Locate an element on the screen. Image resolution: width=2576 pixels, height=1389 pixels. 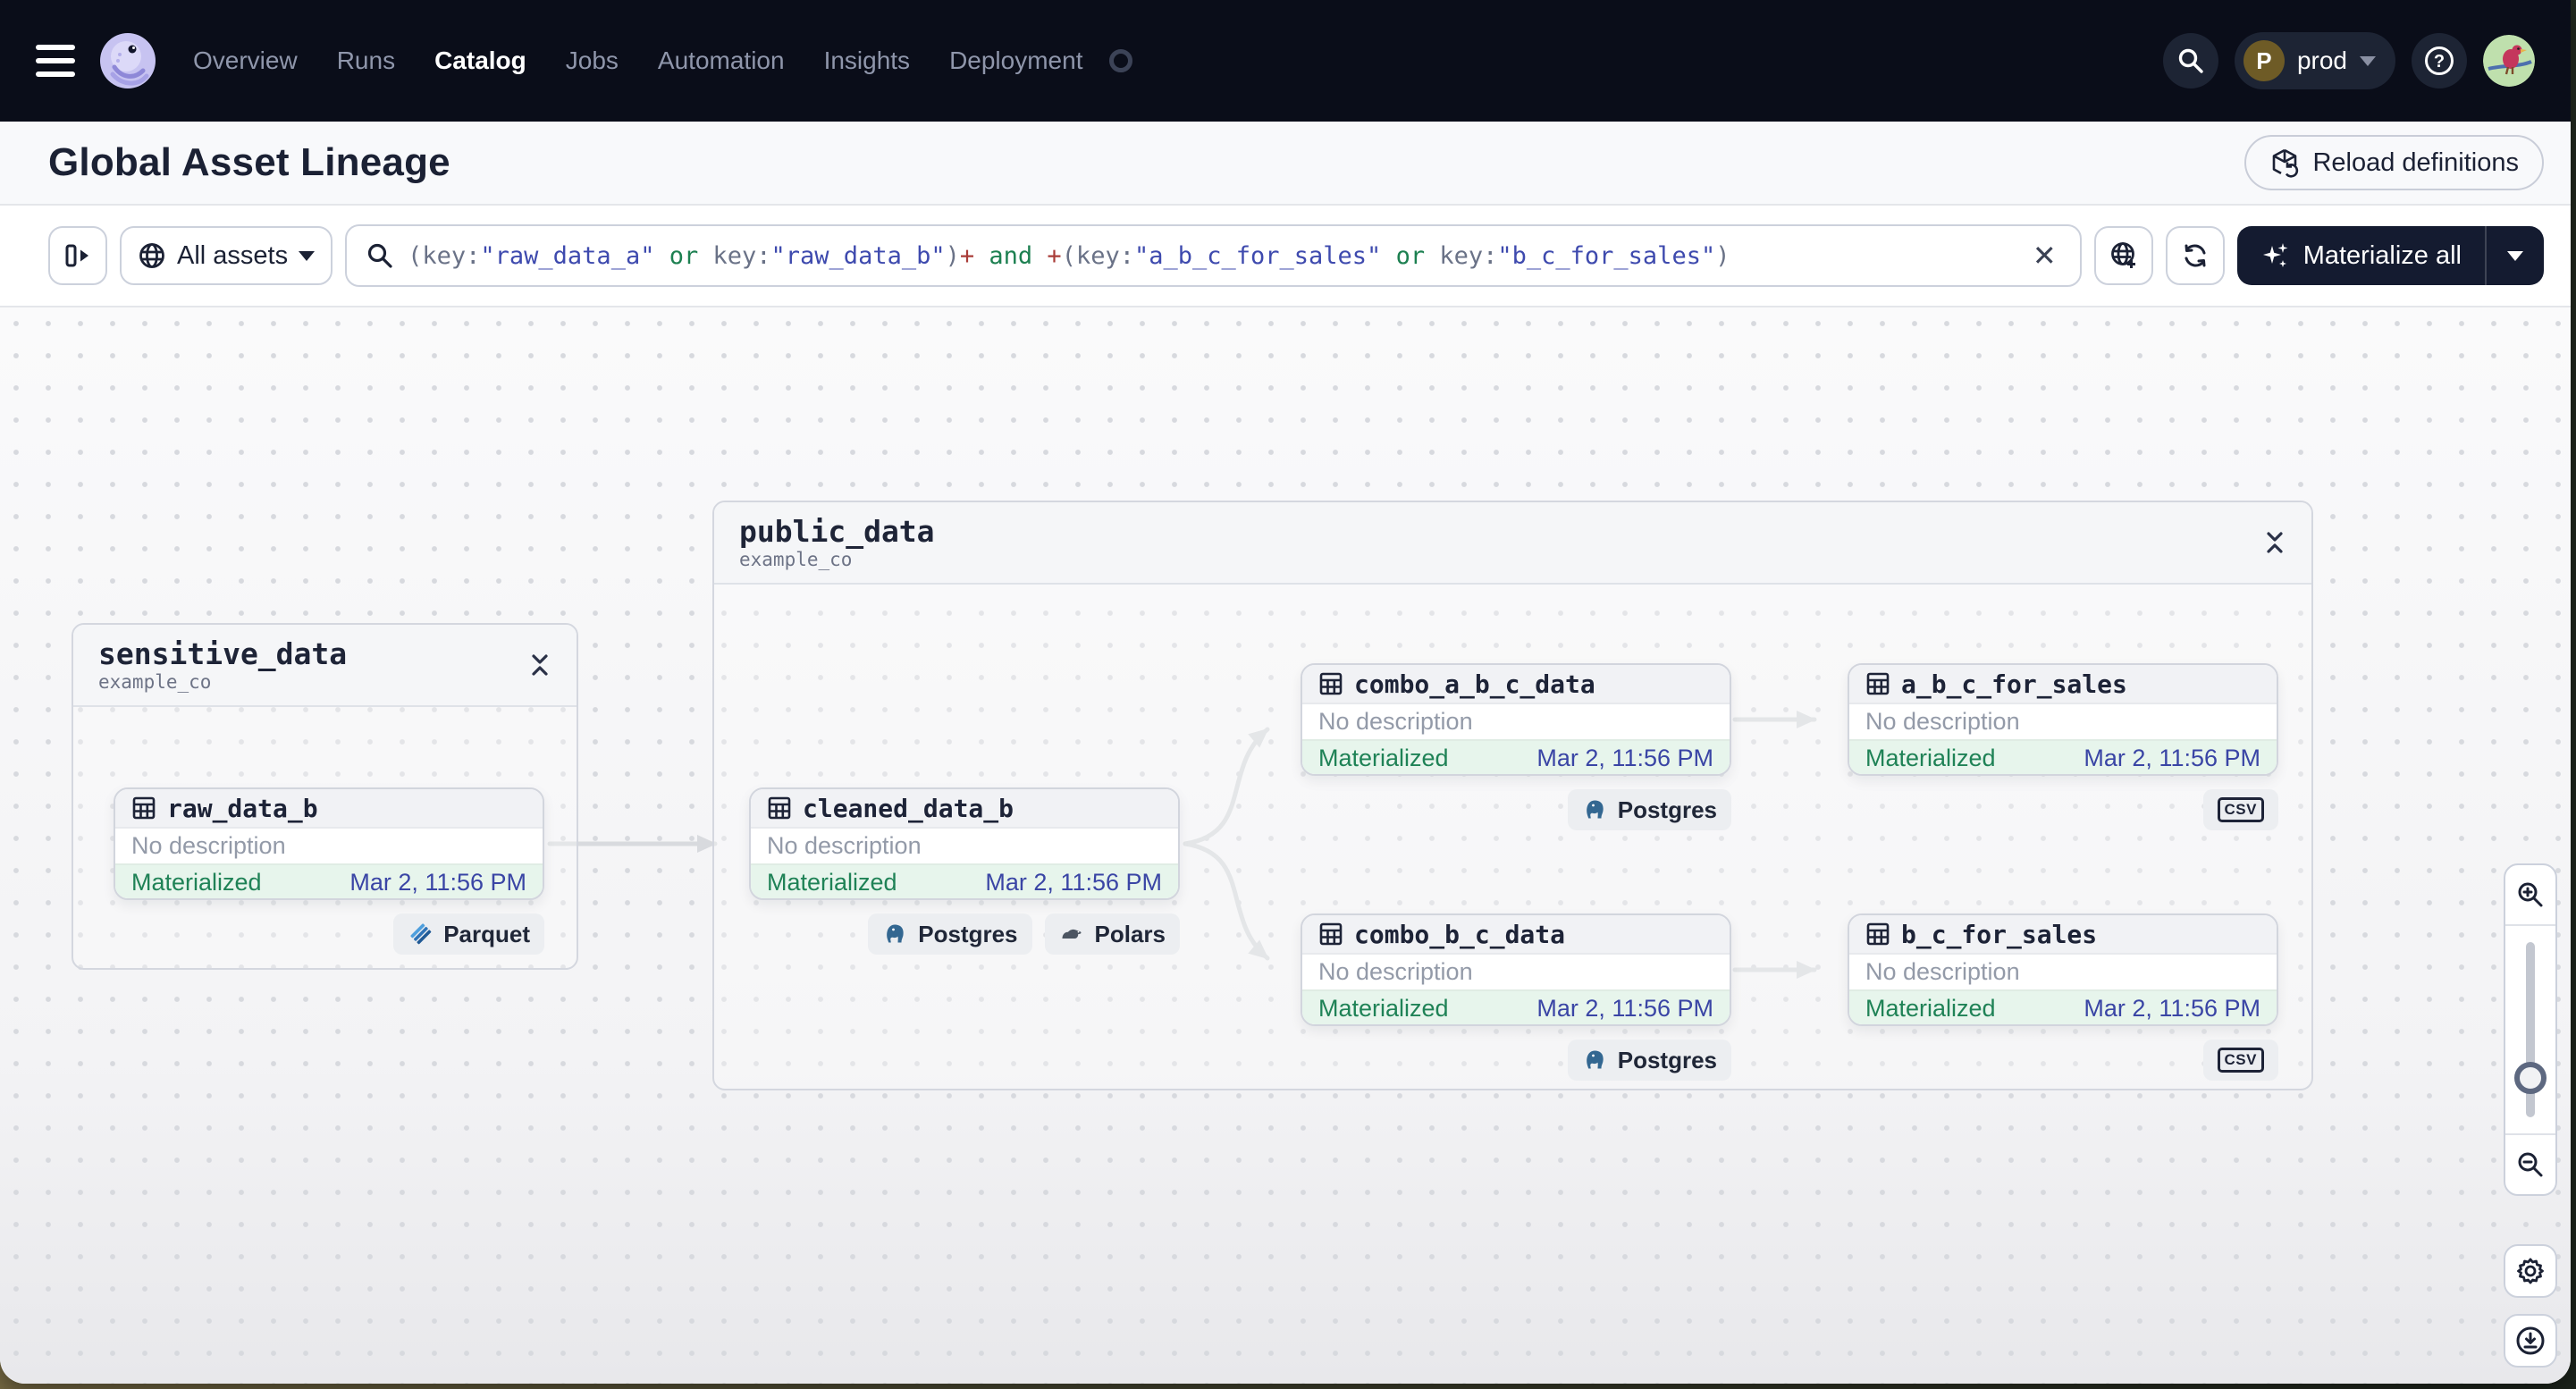
nav-right: P prod ? is located at coordinates (2349, 60).